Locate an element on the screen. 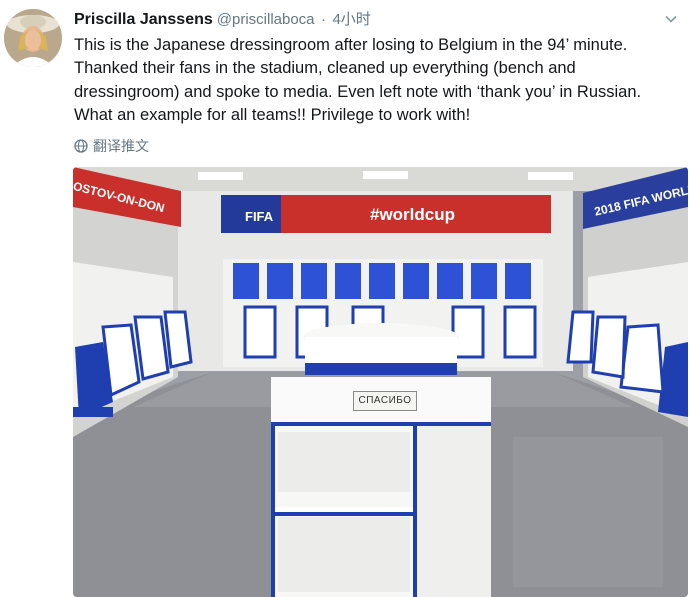  avatar is located at coordinates (33, 38).